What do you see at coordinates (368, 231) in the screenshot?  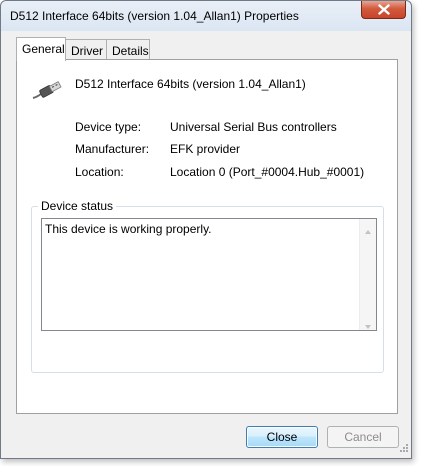 I see `scroll-up-arrow-icon` at bounding box center [368, 231].